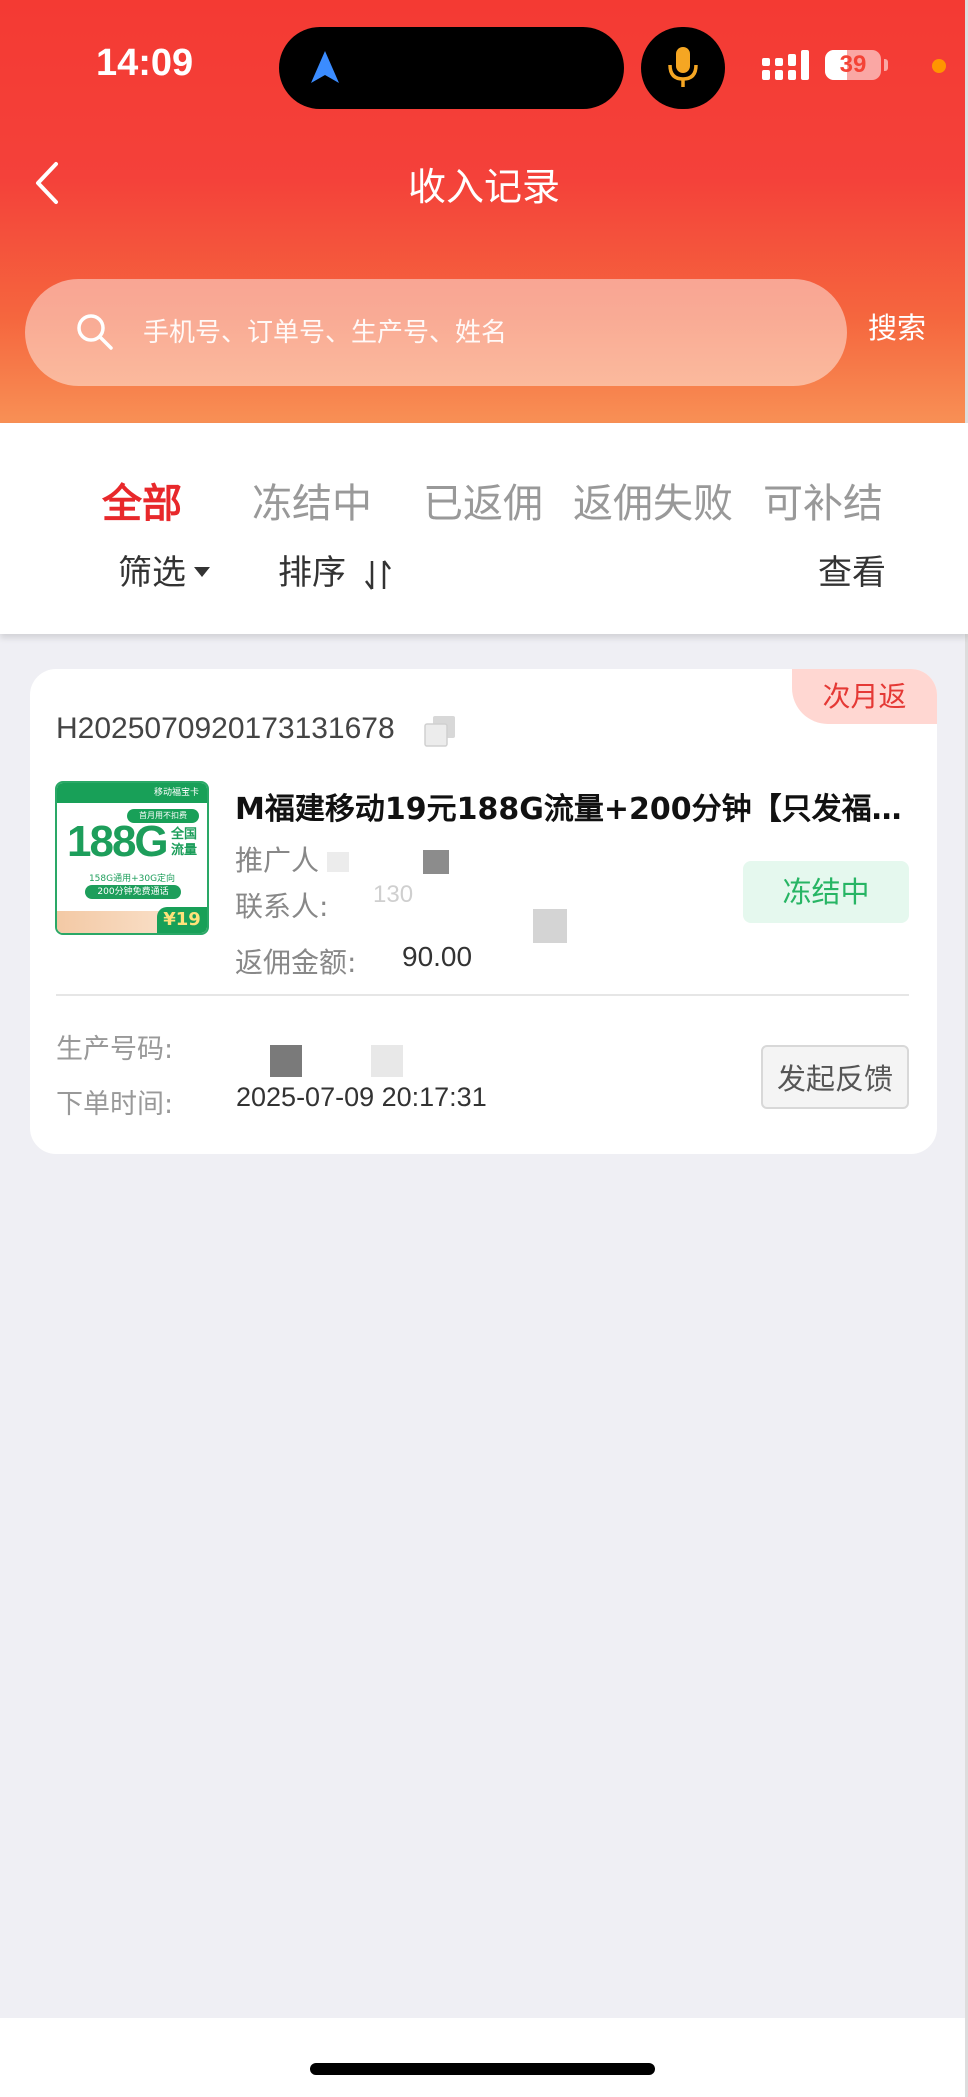  I want to click on dynamic-island, so click(451, 68).